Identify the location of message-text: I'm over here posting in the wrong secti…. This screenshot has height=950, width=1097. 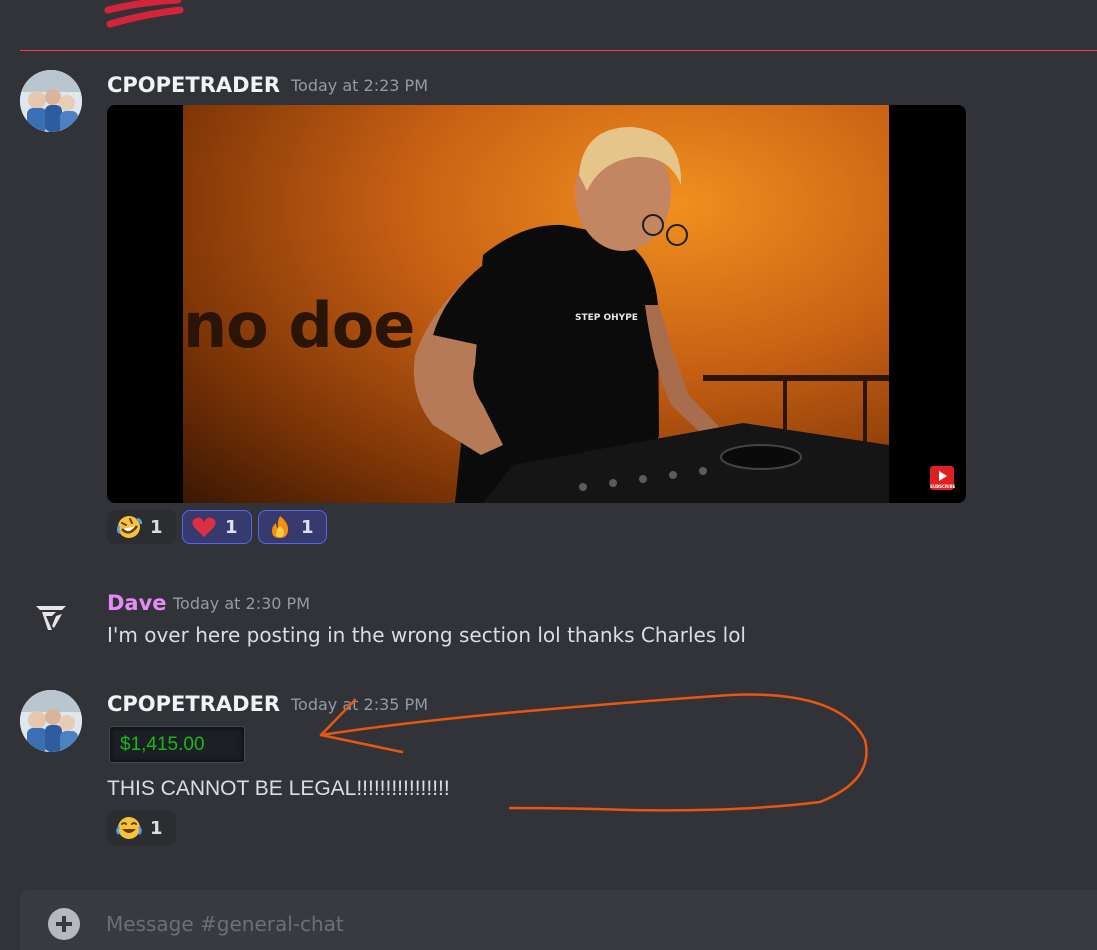
(426, 635).